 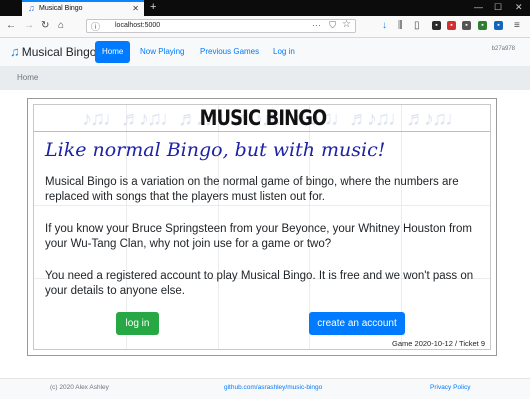 I want to click on tab-title: Musical Bingo, so click(x=61, y=8).